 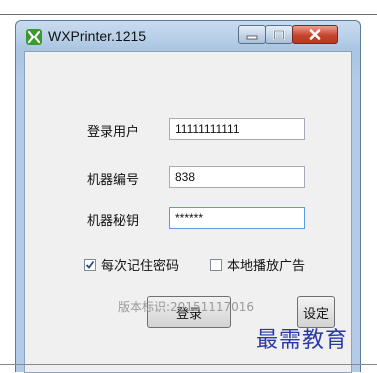 I want to click on version-label: 版本标识:20151117016, so click(x=186, y=307).